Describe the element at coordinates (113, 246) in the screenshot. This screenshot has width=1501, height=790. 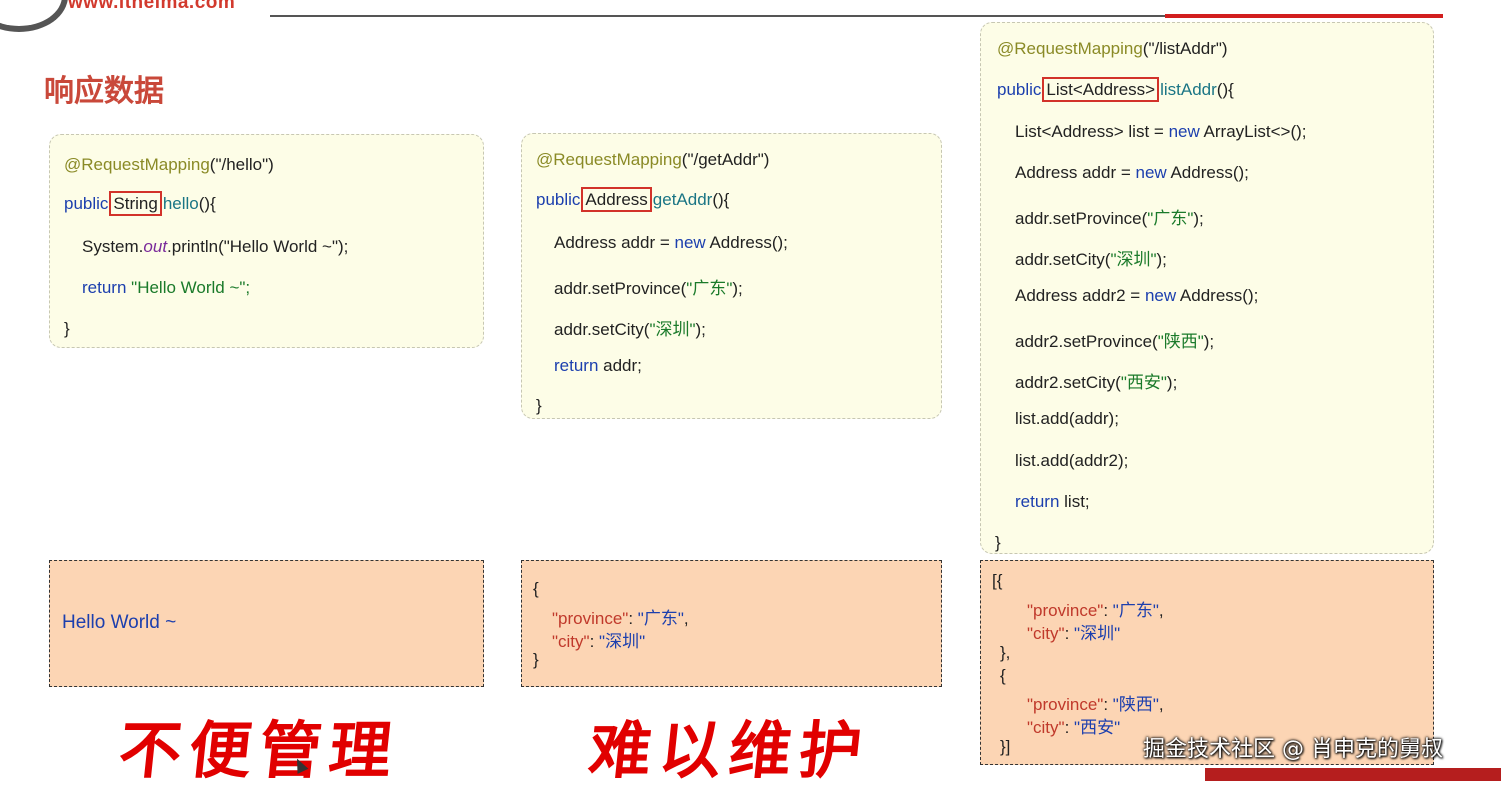
I see `code-text: System.` at that location.